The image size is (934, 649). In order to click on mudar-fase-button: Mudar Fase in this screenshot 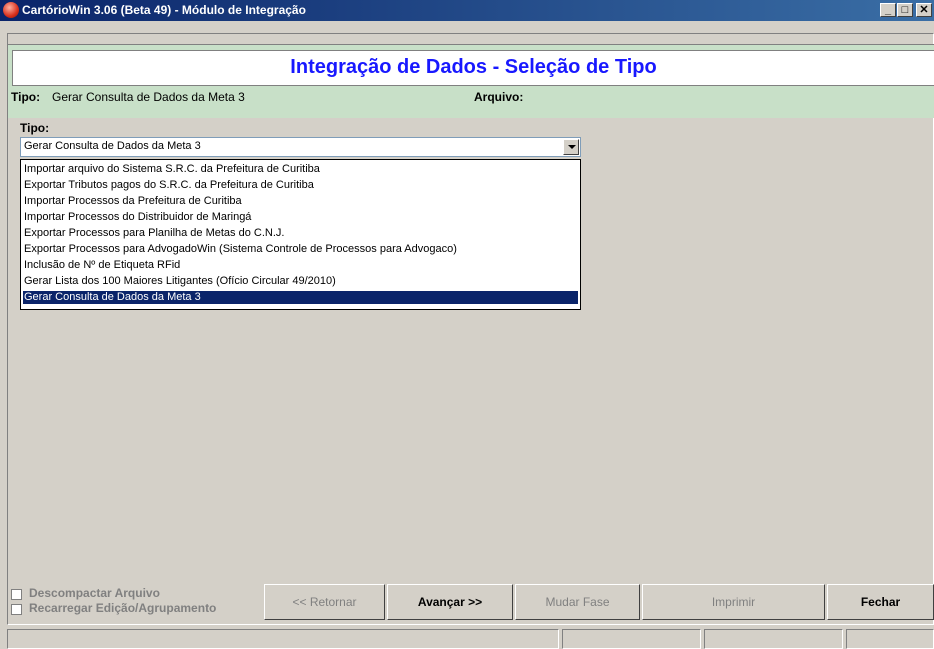, I will do `click(577, 602)`.